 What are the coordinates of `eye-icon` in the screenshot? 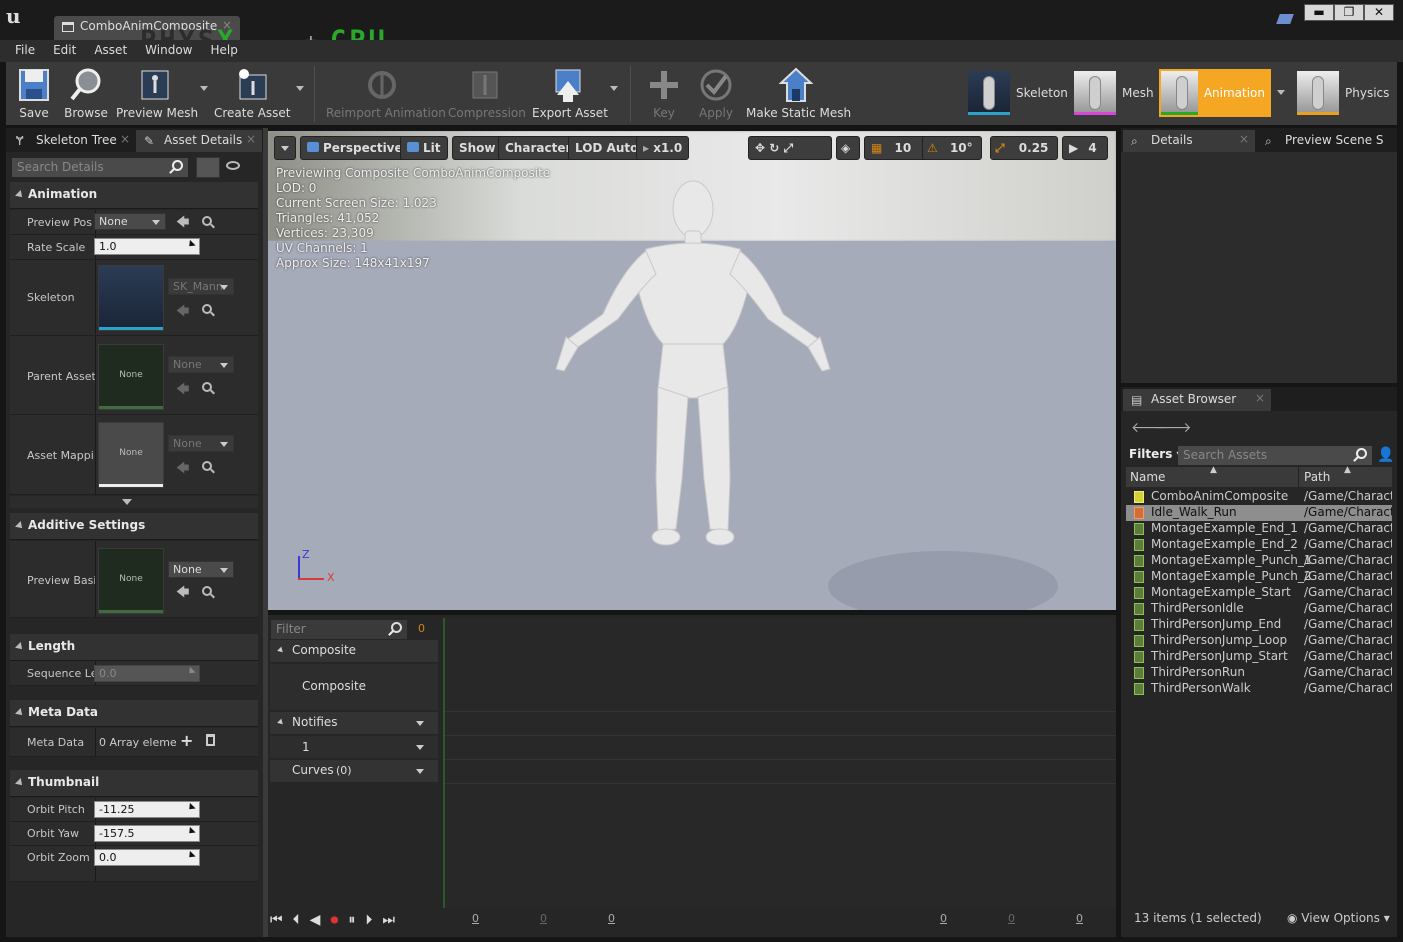 It's located at (233, 165).